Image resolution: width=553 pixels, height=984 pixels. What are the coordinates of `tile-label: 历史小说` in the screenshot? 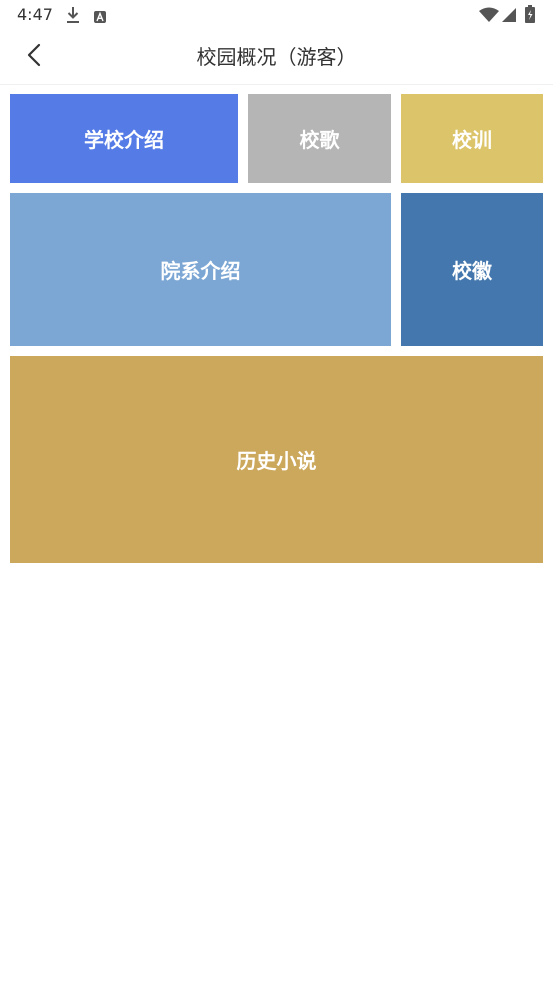 It's located at (276, 461).